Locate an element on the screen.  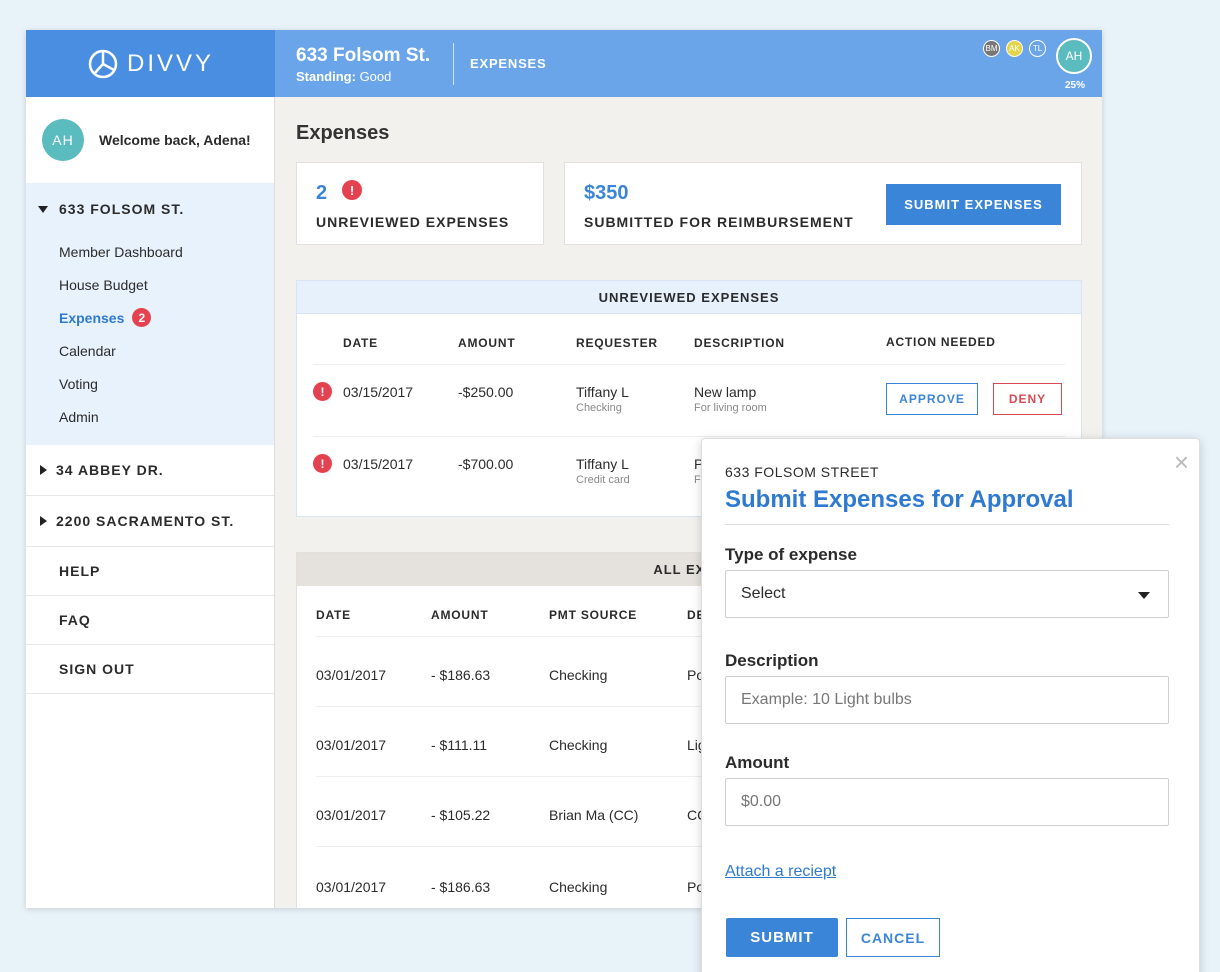
cancel-button: CANCEL is located at coordinates (893, 937).